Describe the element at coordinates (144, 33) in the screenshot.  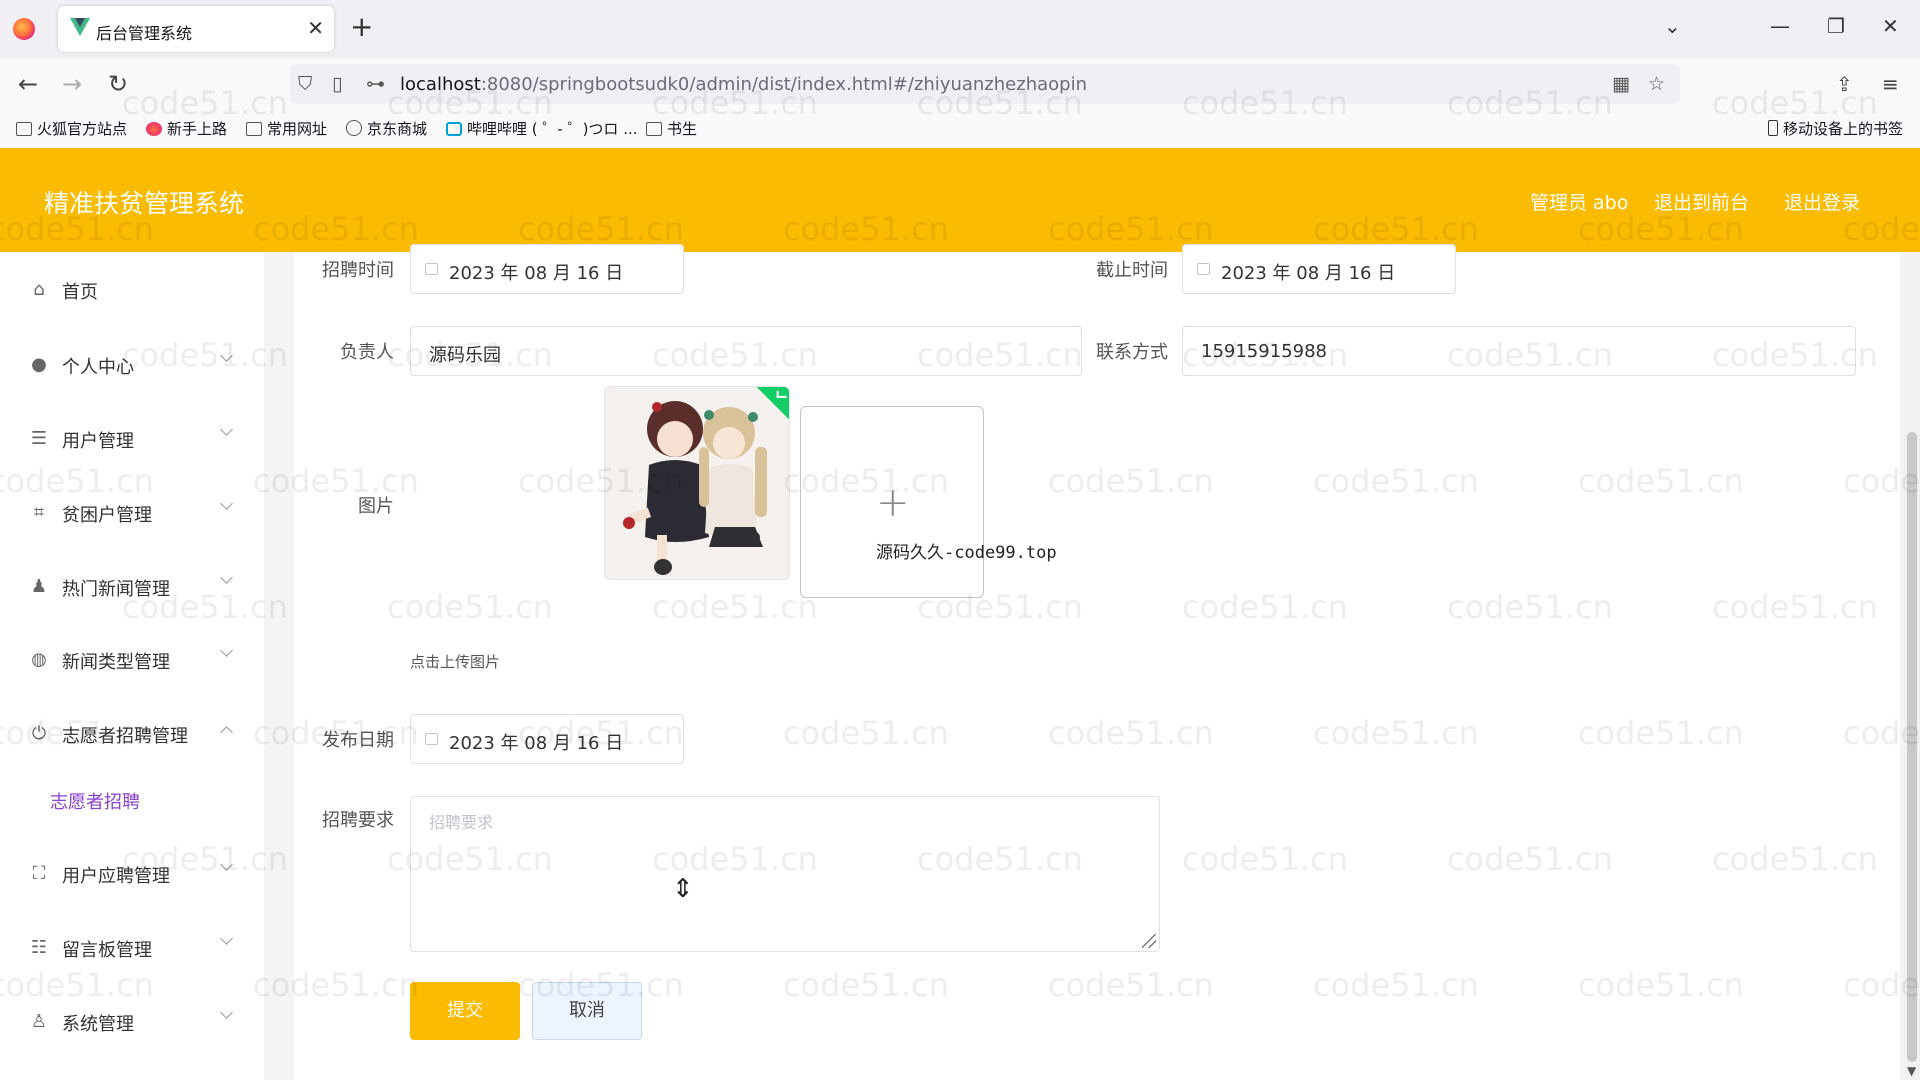
I see `tab-title: 后台管理系统` at that location.